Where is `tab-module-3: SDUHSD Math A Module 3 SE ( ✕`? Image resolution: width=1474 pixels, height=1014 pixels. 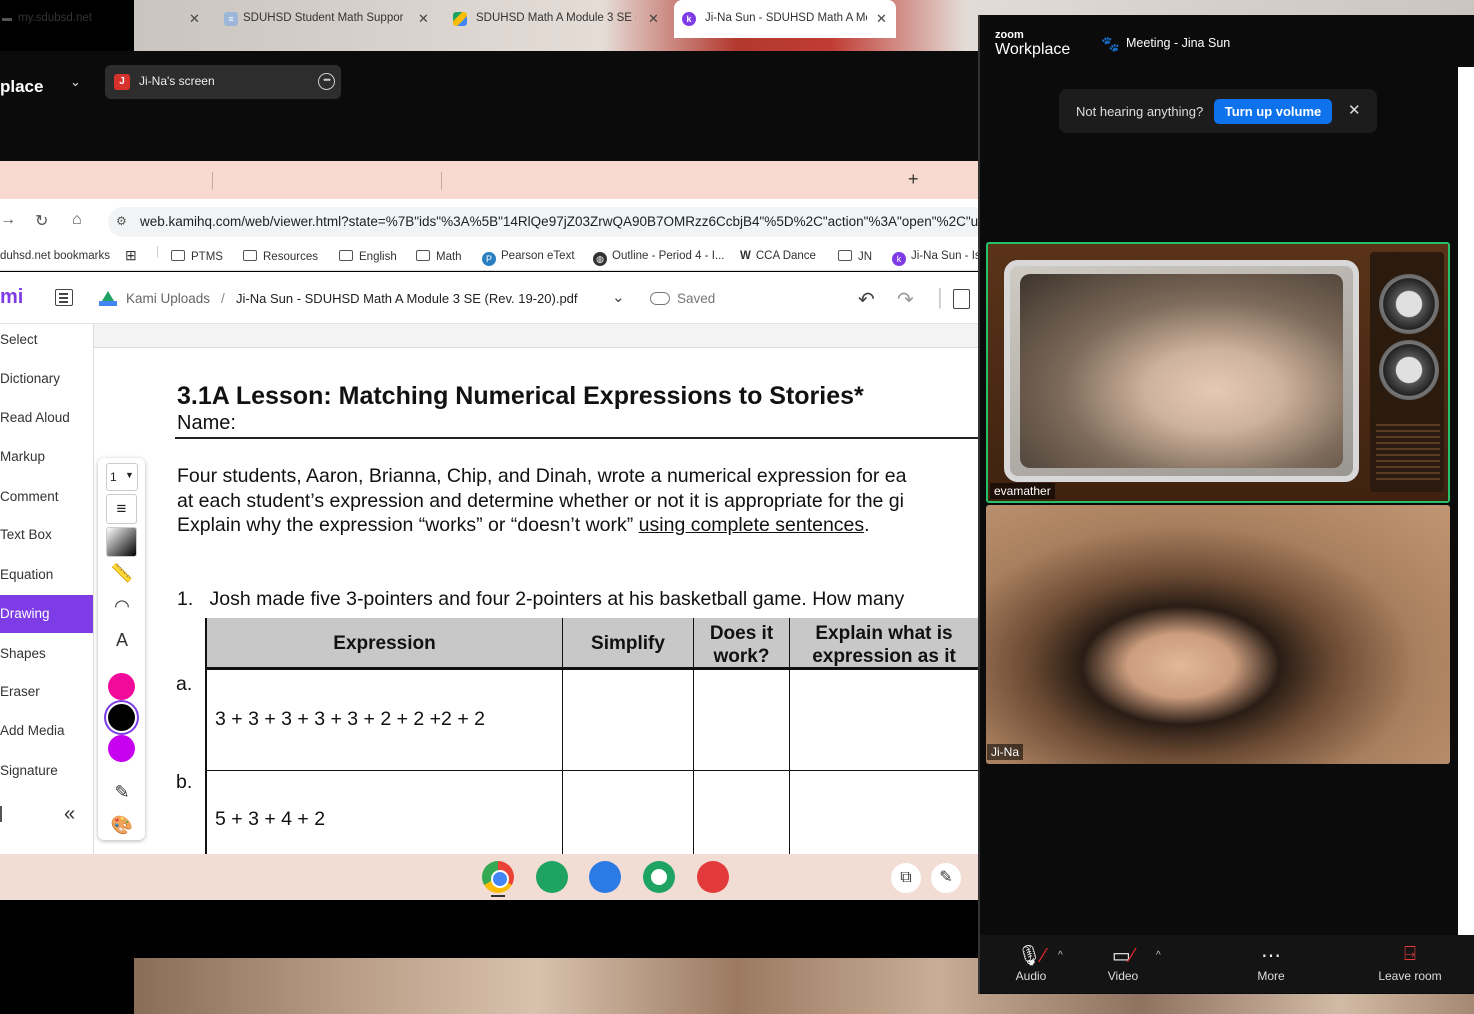
tab-module-3: SDUHSD Math A Module 3 SE ( ✕ is located at coordinates (558, 19).